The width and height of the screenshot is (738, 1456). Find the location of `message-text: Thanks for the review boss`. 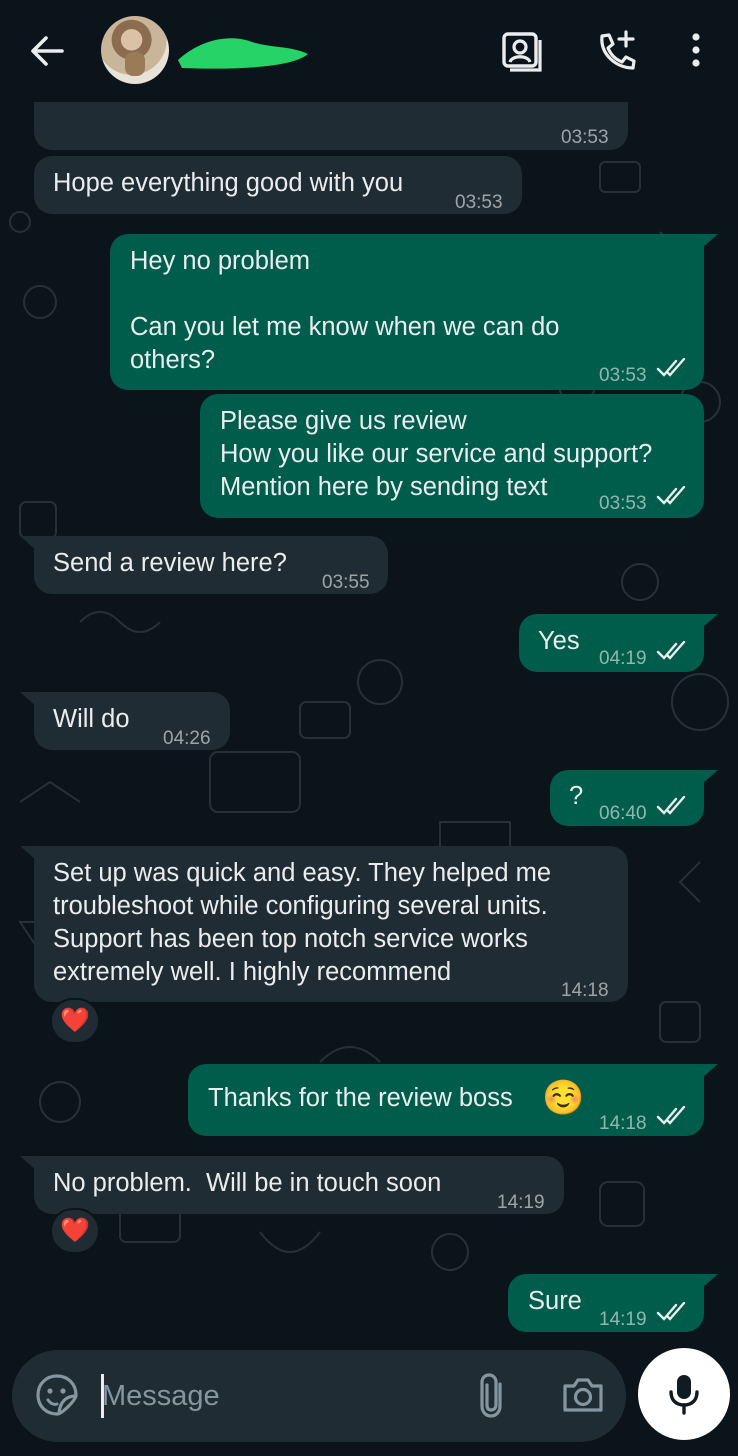

message-text: Thanks for the review boss is located at coordinates (360, 1098).